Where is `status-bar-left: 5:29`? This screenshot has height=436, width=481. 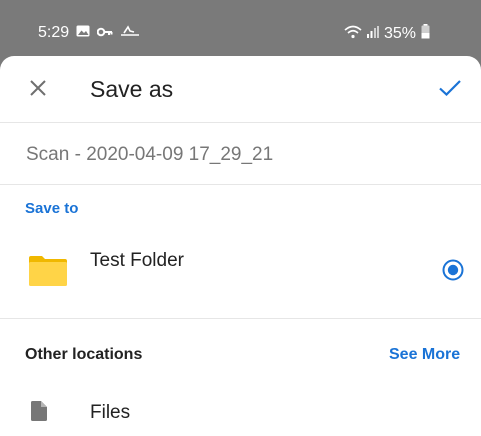
status-bar-left: 5:29 is located at coordinates (89, 33).